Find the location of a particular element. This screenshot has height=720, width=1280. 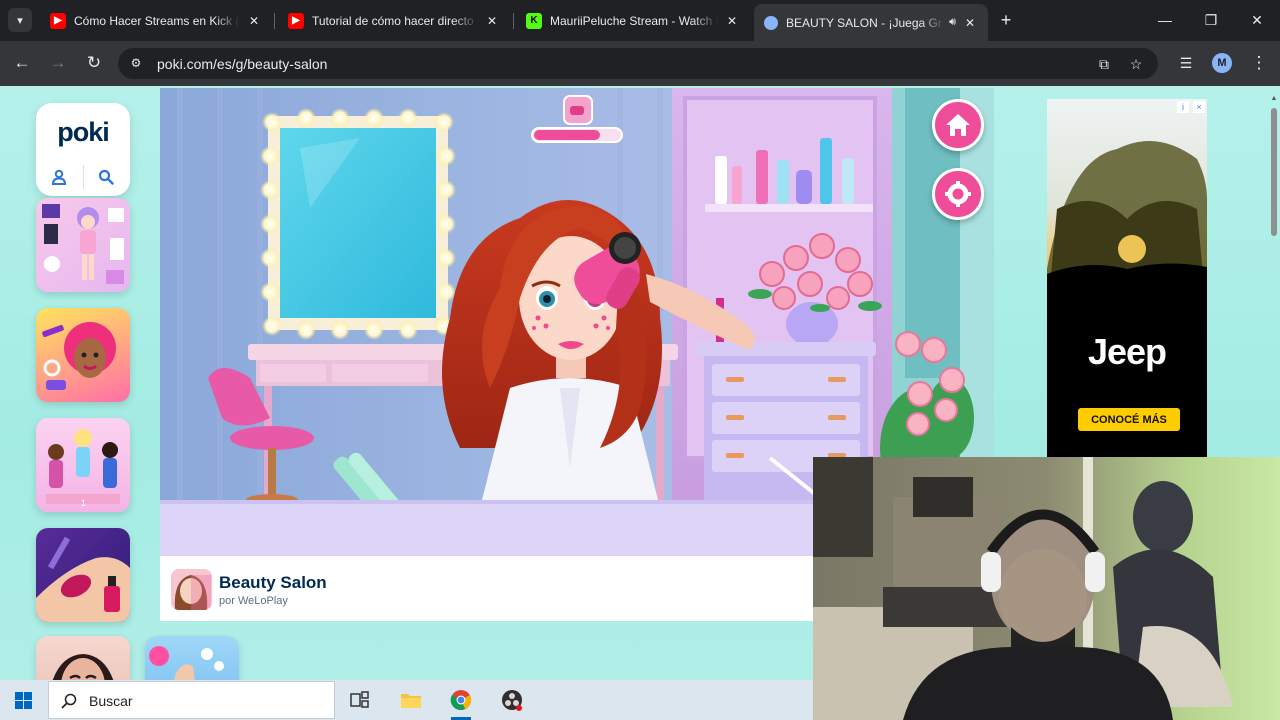

chrome-icon is located at coordinates (461, 700).